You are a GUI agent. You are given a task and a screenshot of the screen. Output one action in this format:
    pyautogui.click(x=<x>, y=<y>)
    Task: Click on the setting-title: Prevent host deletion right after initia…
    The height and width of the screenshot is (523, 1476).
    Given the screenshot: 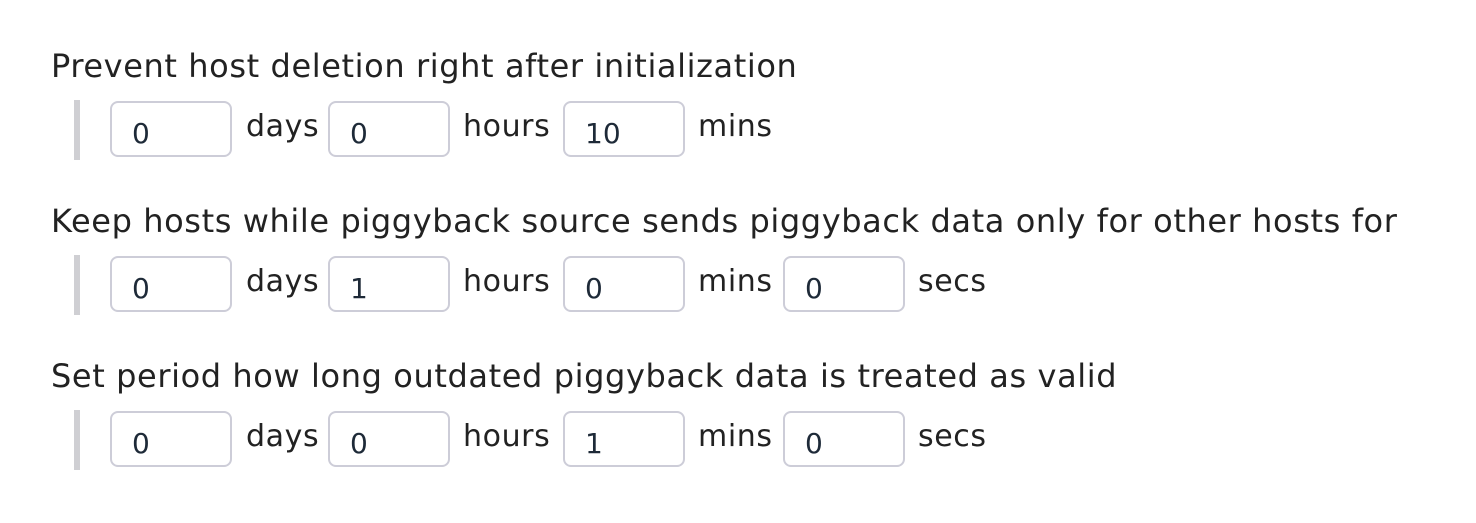 What is the action you would take?
    pyautogui.click(x=424, y=66)
    